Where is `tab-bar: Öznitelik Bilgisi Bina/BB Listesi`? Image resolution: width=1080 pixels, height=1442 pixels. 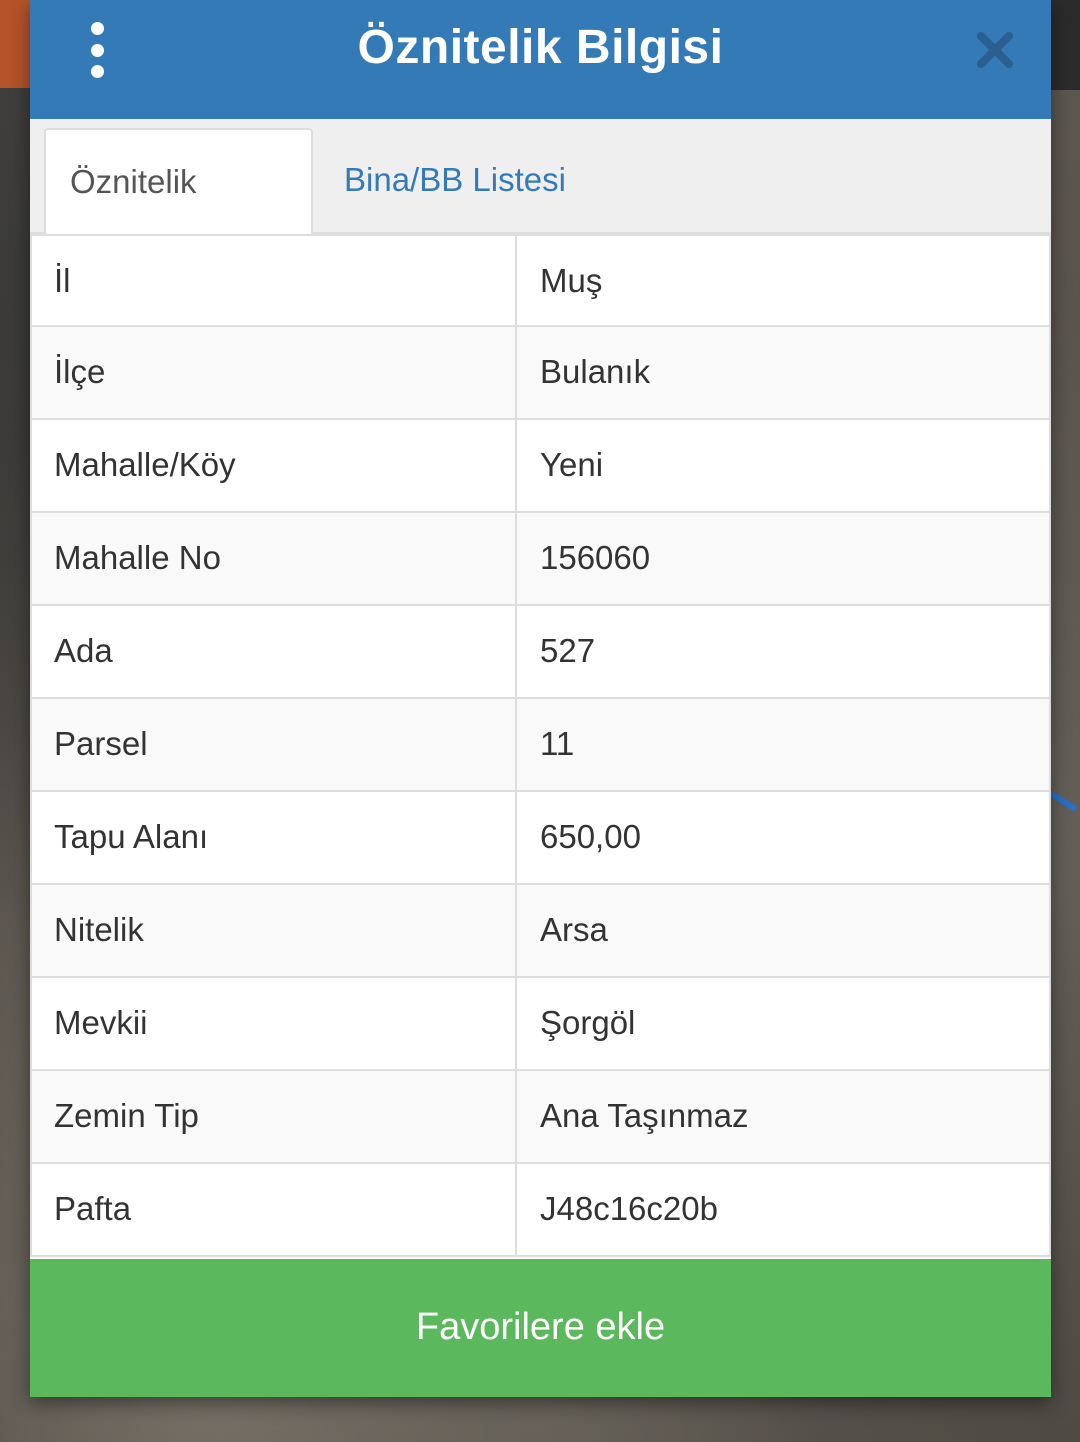
tab-bar: Öznitelik Bilgisi Bina/BB Listesi is located at coordinates (540, 211).